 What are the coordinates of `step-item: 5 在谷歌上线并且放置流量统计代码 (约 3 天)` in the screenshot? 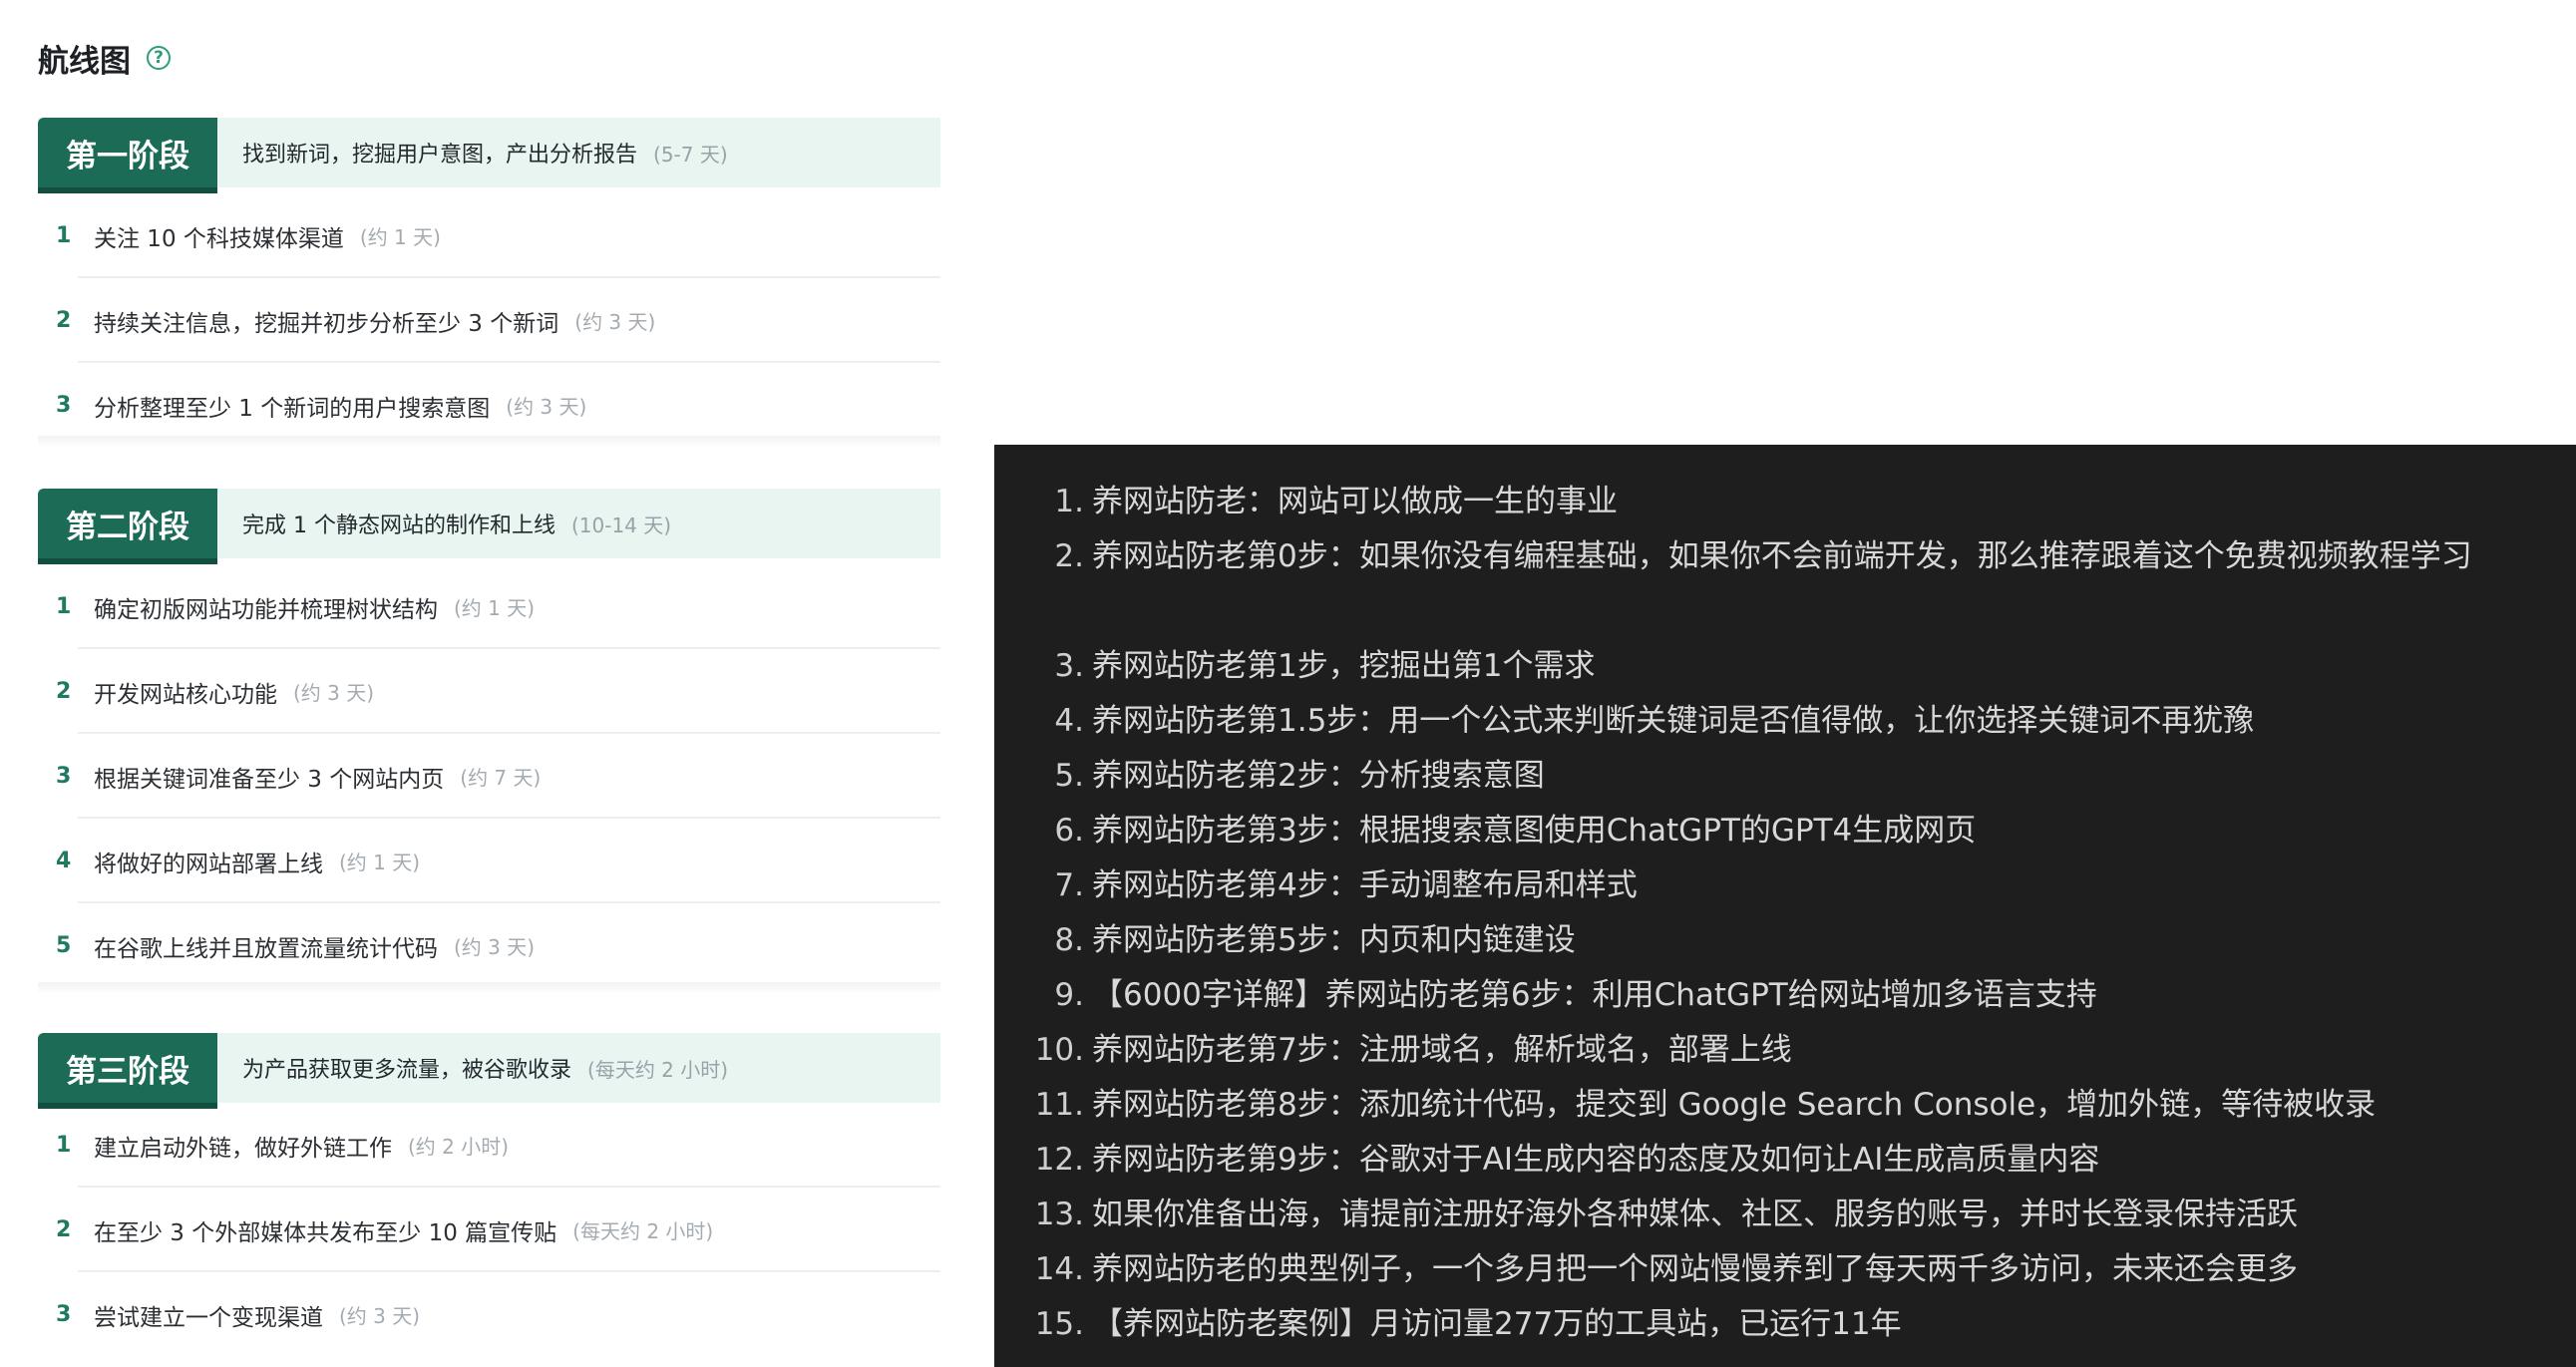 It's located at (489, 945).